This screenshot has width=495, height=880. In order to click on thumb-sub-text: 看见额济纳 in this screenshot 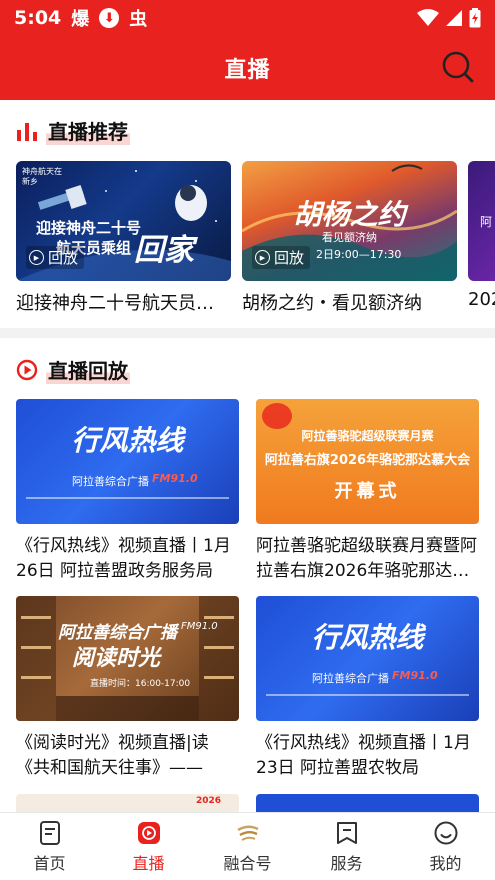, I will do `click(349, 237)`.